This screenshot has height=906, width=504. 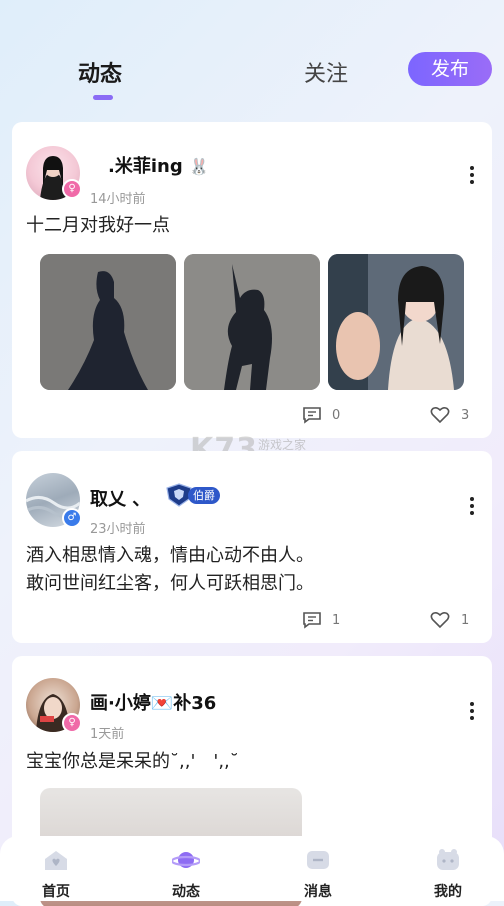 What do you see at coordinates (326, 72) in the screenshot?
I see `tab-following: 关注` at bounding box center [326, 72].